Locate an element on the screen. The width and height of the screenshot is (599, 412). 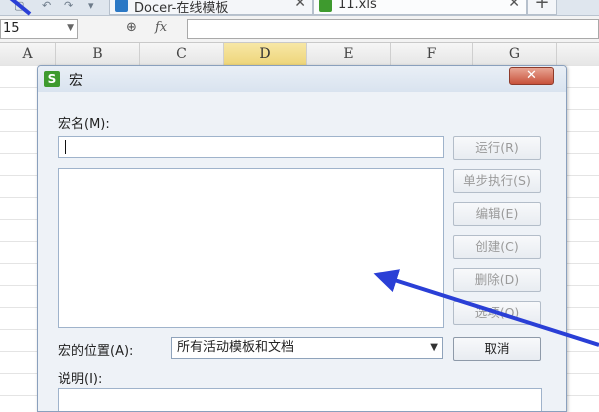
docer-icon is located at coordinates (121, 6).